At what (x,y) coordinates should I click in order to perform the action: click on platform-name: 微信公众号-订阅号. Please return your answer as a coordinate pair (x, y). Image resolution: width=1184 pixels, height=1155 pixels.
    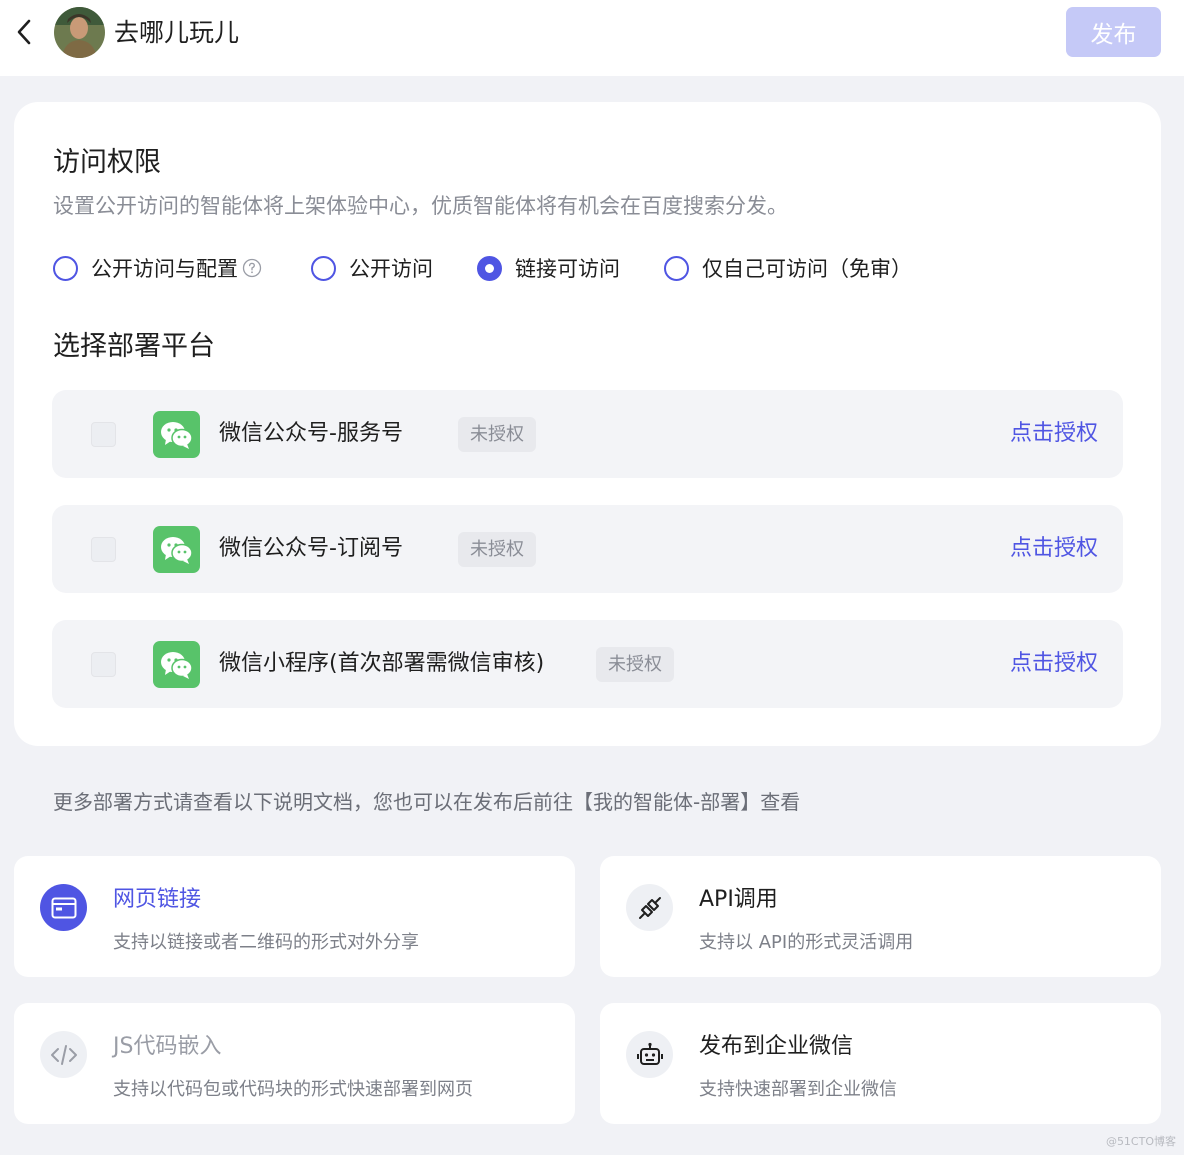
    Looking at the image, I should click on (311, 548).